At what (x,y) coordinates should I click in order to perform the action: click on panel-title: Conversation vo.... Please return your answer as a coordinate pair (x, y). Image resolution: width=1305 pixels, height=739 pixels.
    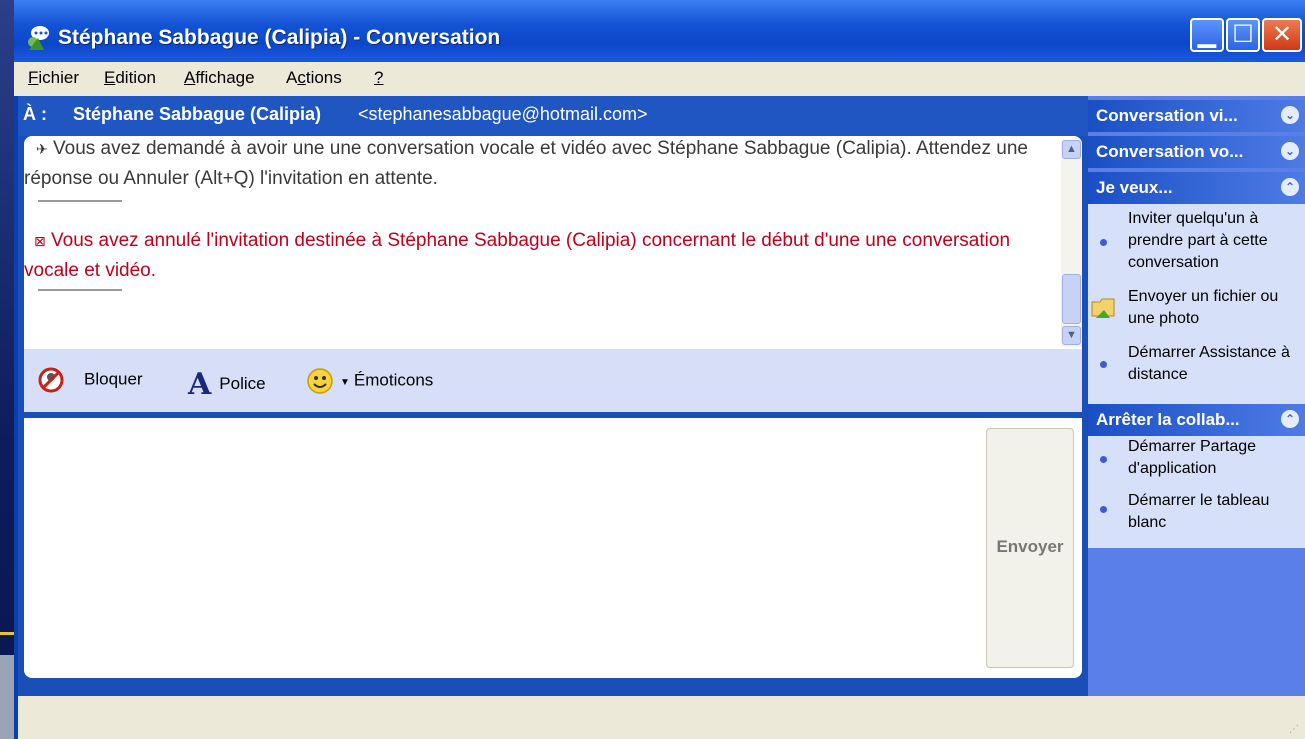
    Looking at the image, I should click on (1170, 151).